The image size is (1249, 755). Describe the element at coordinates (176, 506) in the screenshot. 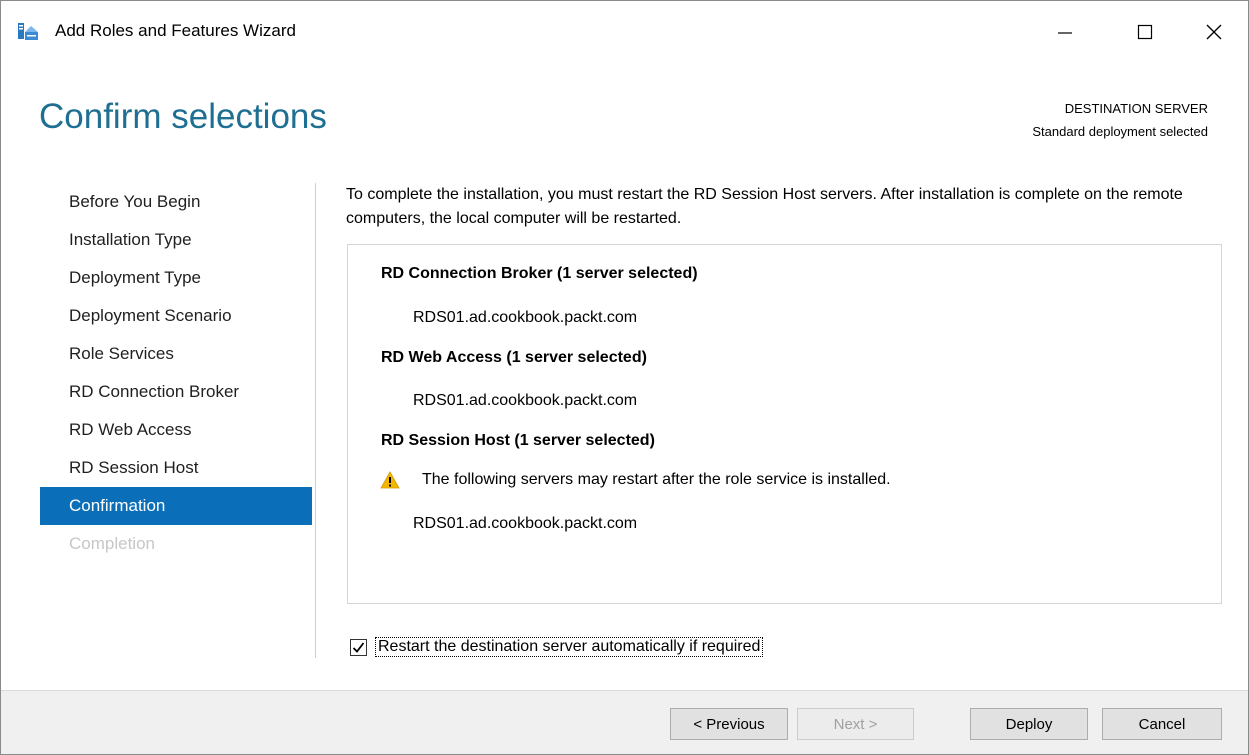

I see `nav-item-confirmation: Confirmation` at that location.